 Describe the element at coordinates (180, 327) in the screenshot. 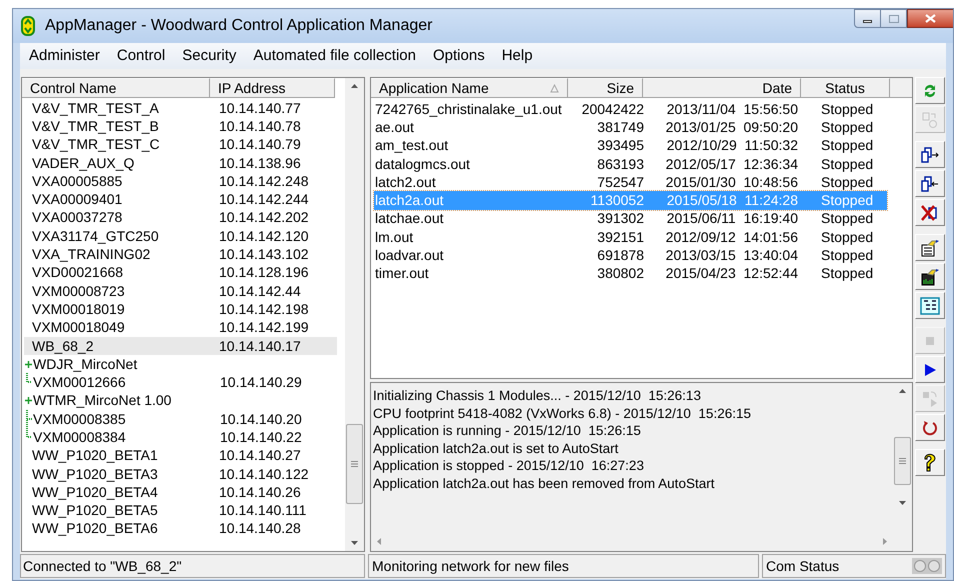

I see `control-row: VXM00018049 10.14.142.199` at that location.